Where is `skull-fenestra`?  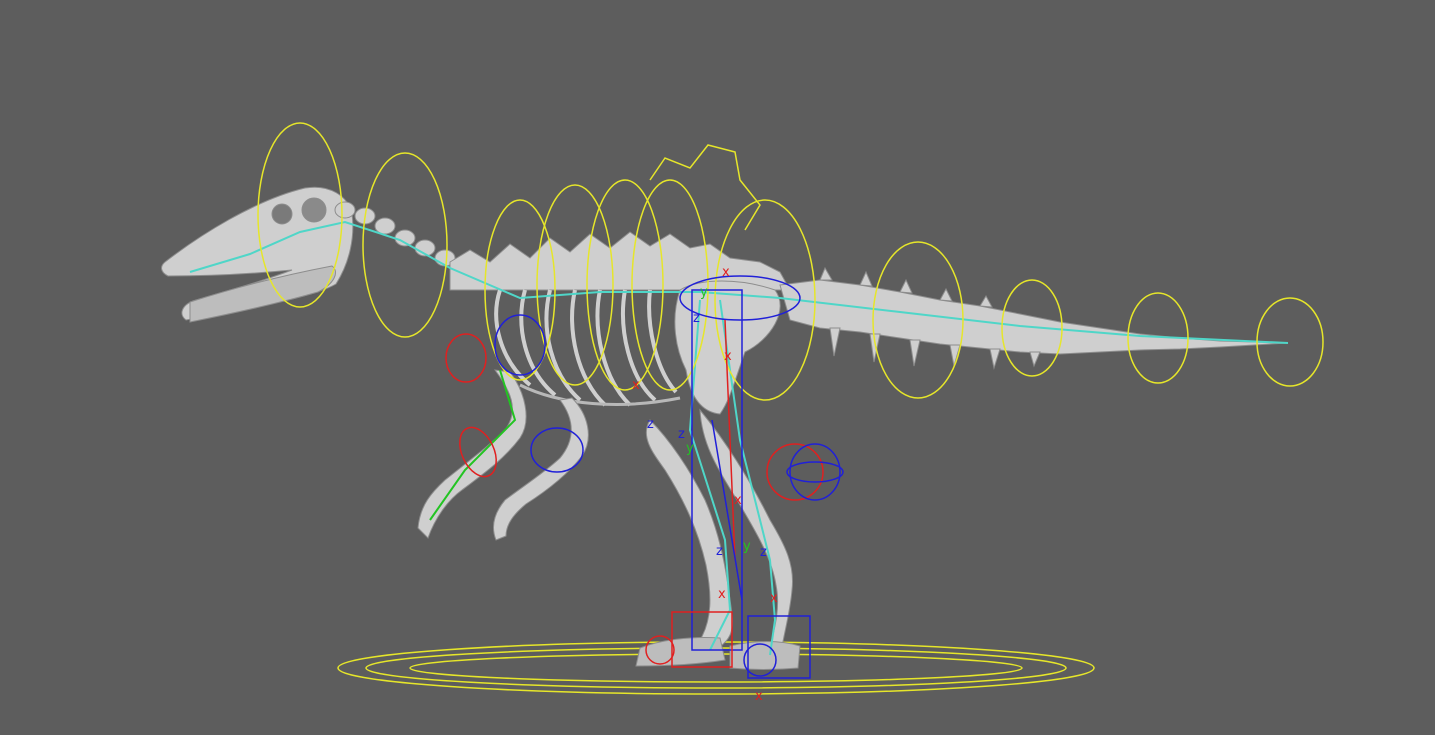
skull-fenestra is located at coordinates (314, 210).